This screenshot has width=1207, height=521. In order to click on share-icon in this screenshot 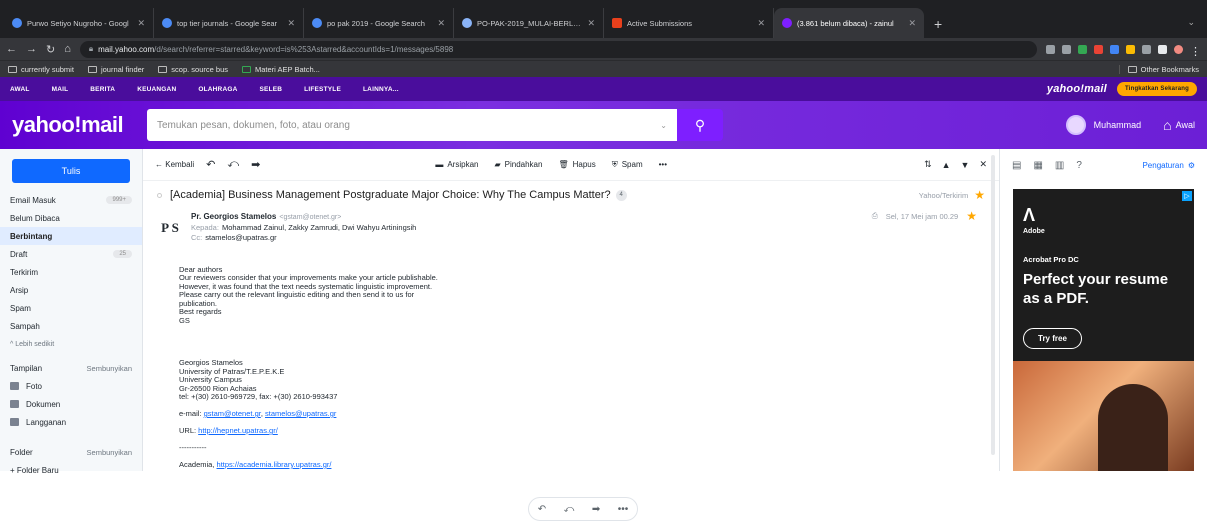, I will do `click(1050, 49)`.